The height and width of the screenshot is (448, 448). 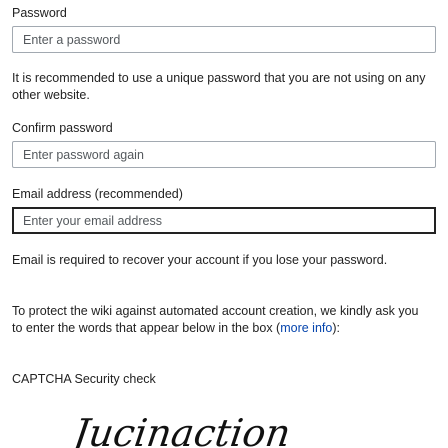 I want to click on password-label: Password, so click(x=39, y=13).